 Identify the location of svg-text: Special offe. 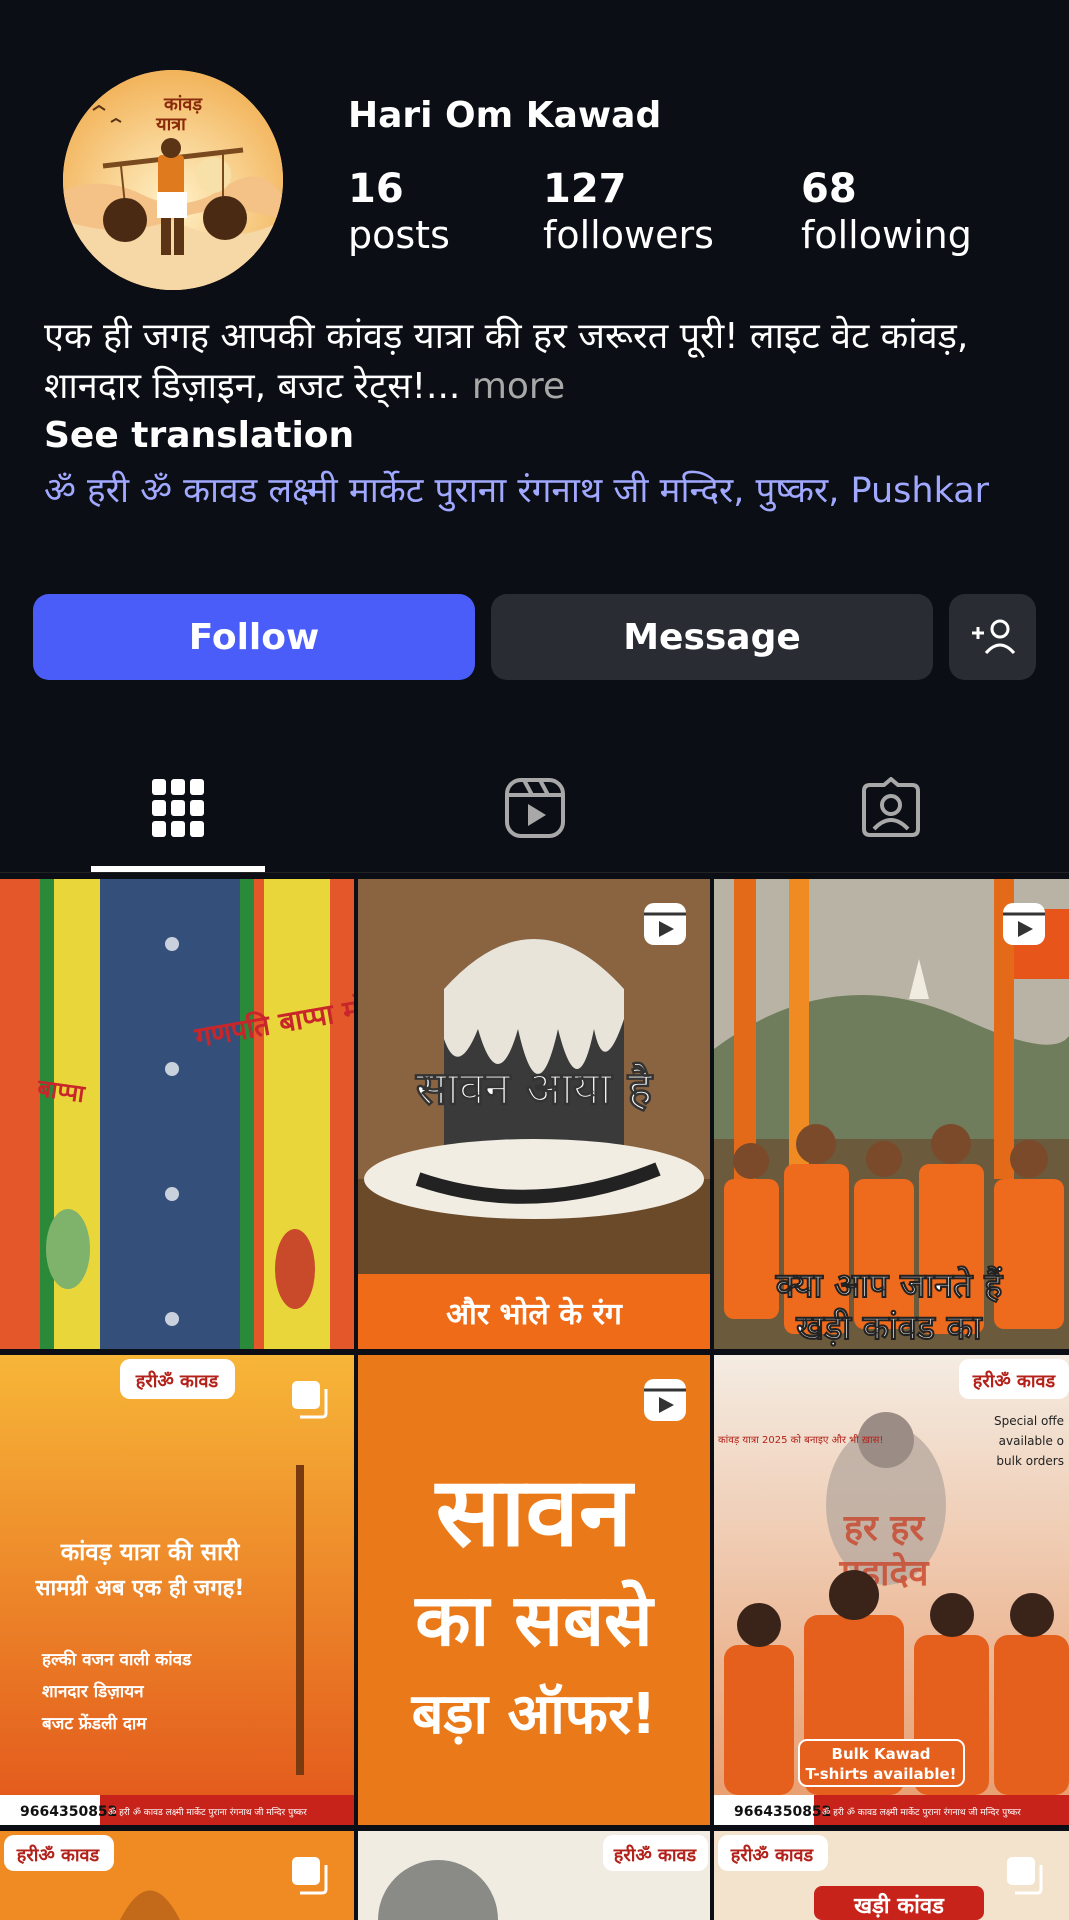
(1029, 1421).